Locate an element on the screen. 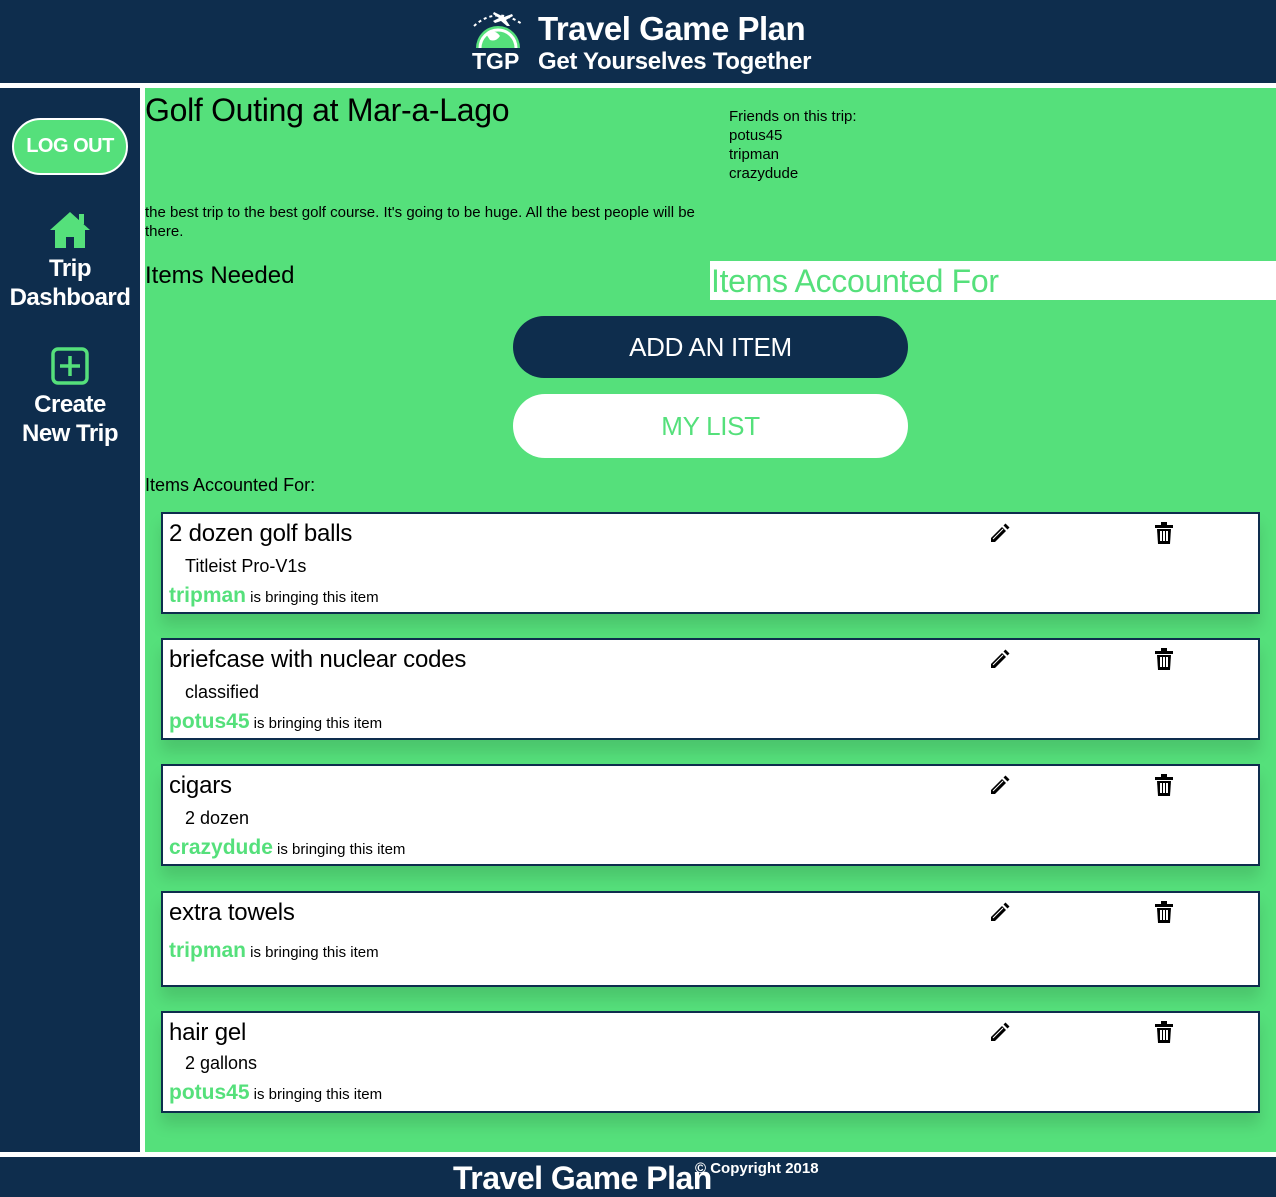 Image resolution: width=1276 pixels, height=1197 pixels. app-tagline: Get Yourselves Together is located at coordinates (675, 61).